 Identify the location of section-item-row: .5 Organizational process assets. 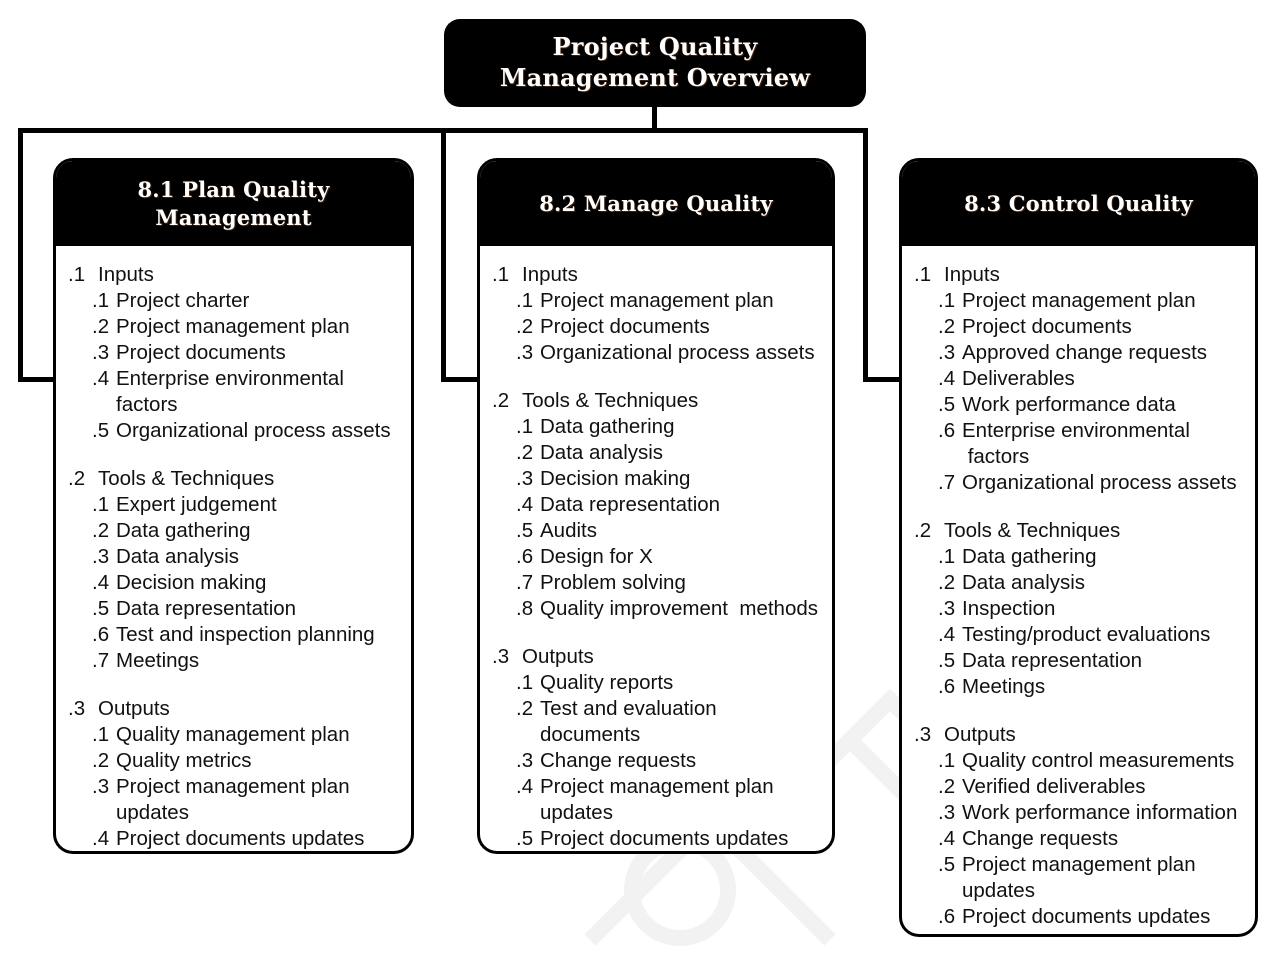
(234, 431).